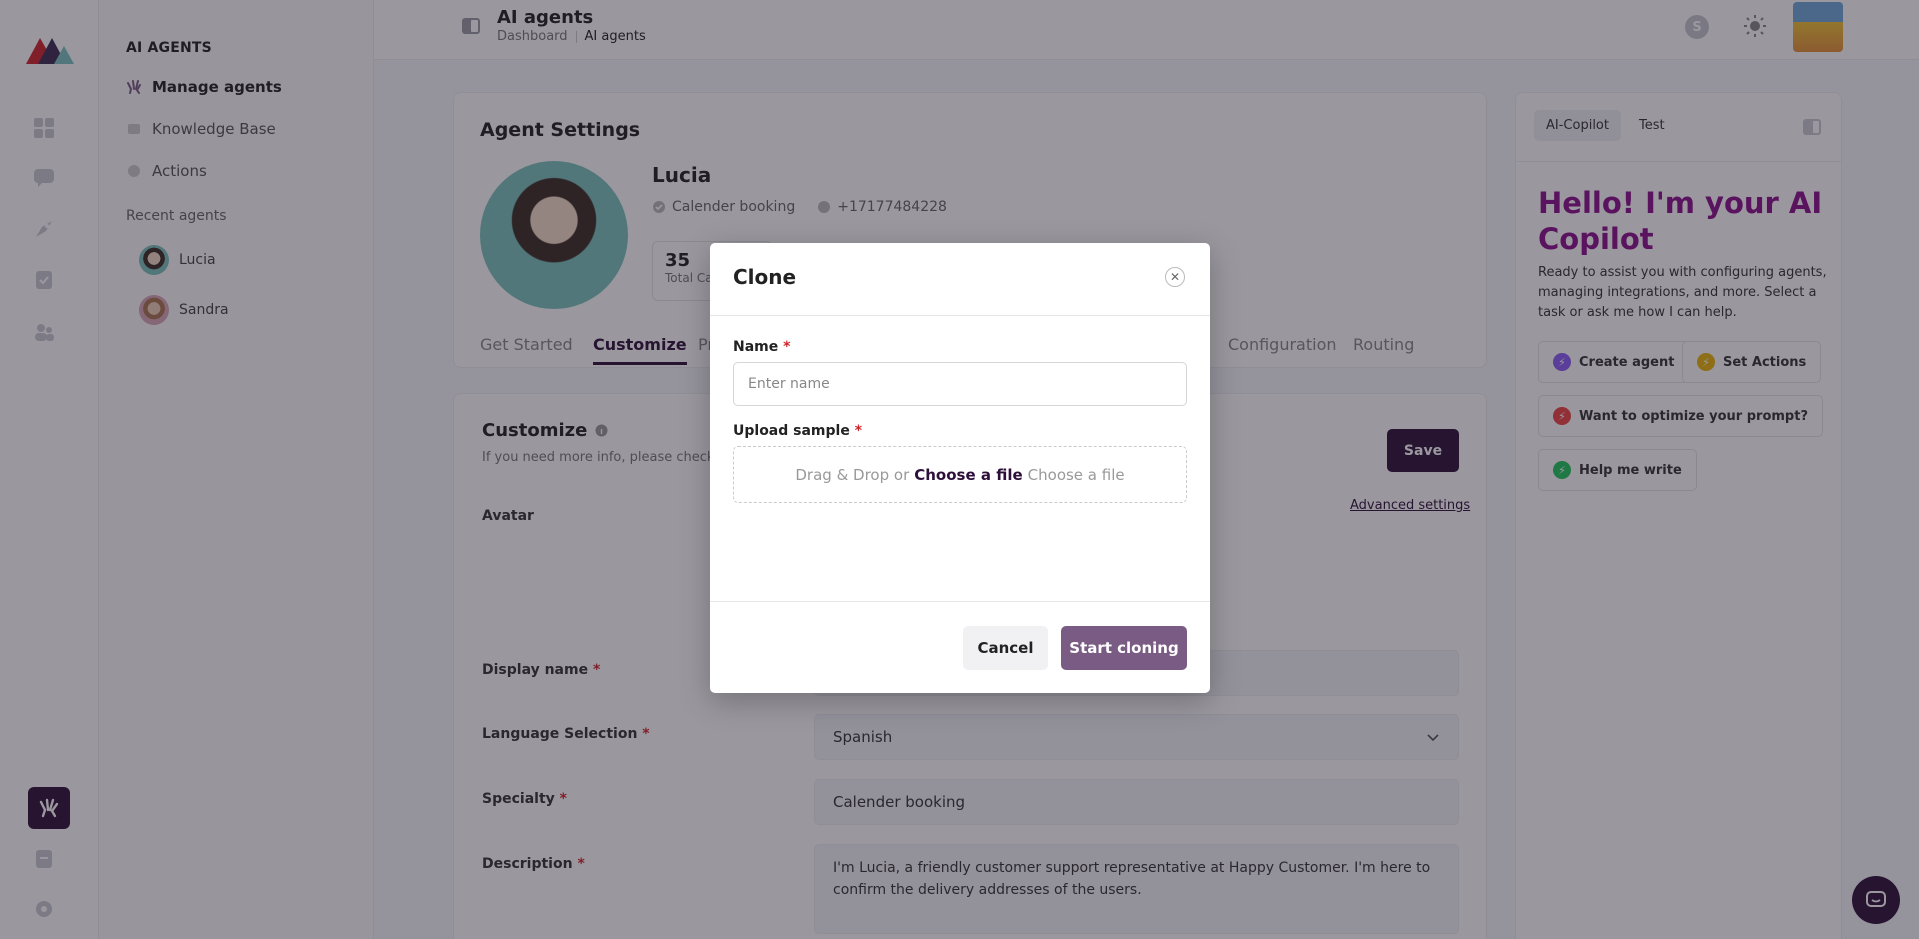 This screenshot has width=1919, height=939. What do you see at coordinates (1005, 648) in the screenshot?
I see `cancel-button: Cancel` at bounding box center [1005, 648].